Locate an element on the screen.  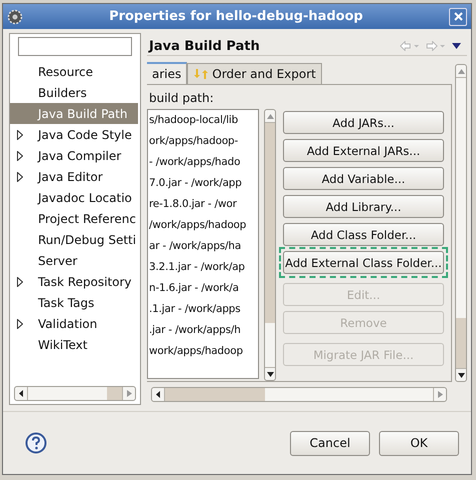
close-icon is located at coordinates (458, 16).